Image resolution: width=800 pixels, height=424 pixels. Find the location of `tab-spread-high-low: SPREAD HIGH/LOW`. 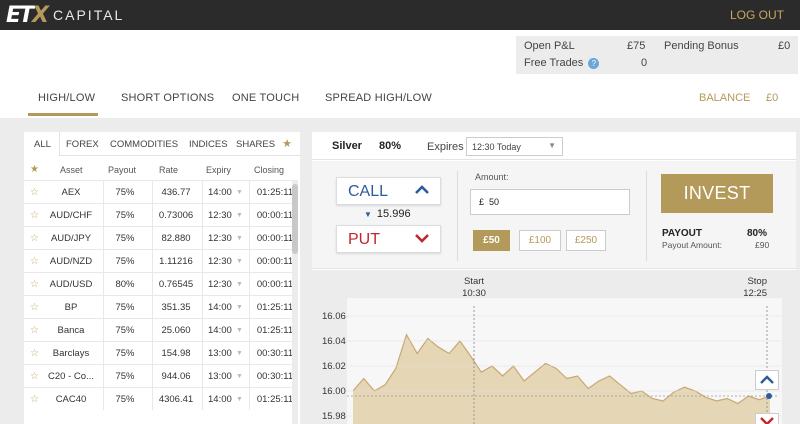

tab-spread-high-low: SPREAD HIGH/LOW is located at coordinates (378, 98).